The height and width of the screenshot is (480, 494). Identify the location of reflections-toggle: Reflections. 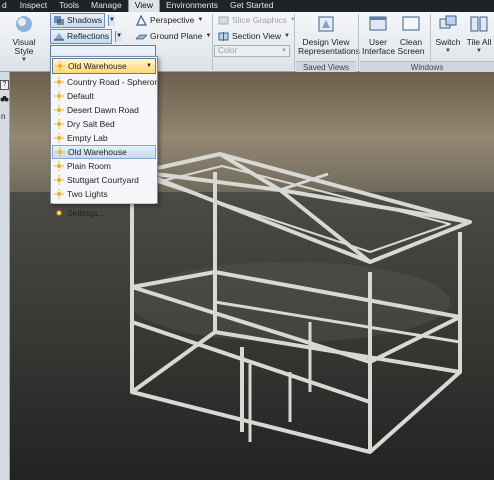
(81, 36).